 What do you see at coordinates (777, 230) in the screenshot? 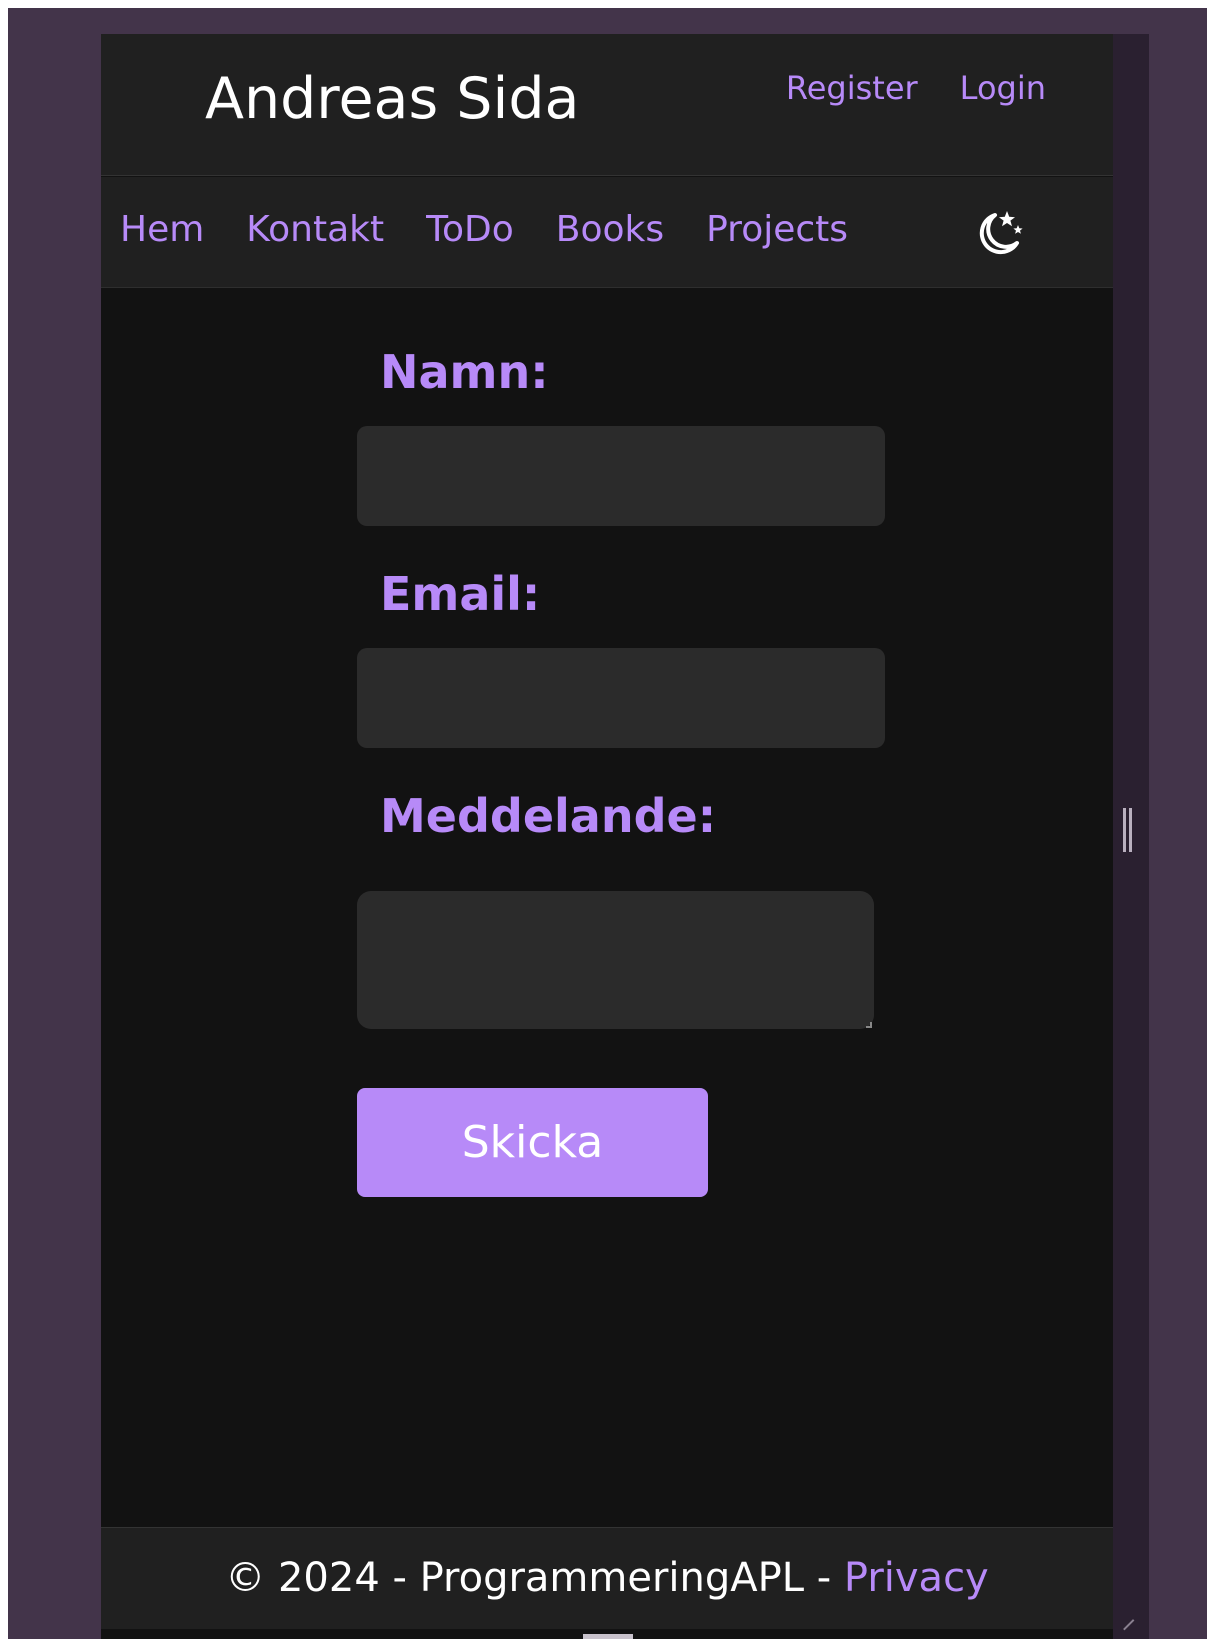
I see `nav-link-projects: Projects` at bounding box center [777, 230].